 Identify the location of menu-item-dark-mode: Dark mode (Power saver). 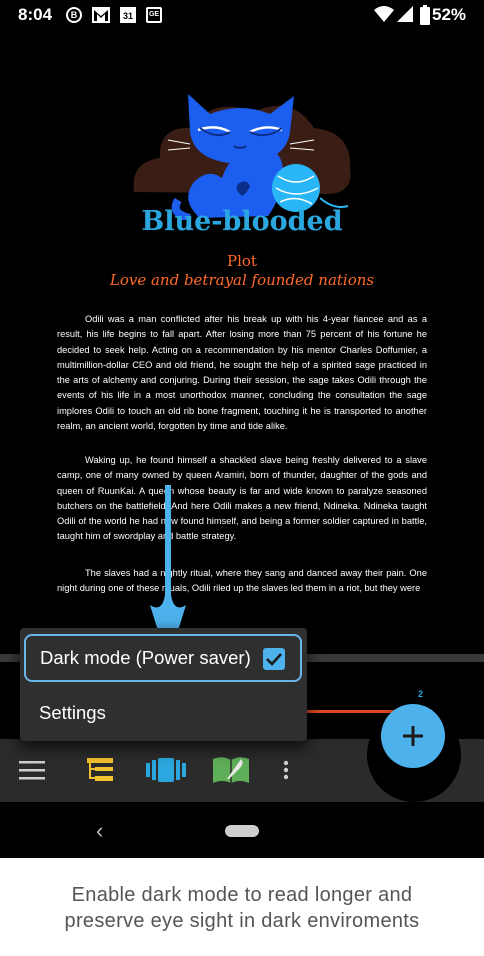
(163, 658).